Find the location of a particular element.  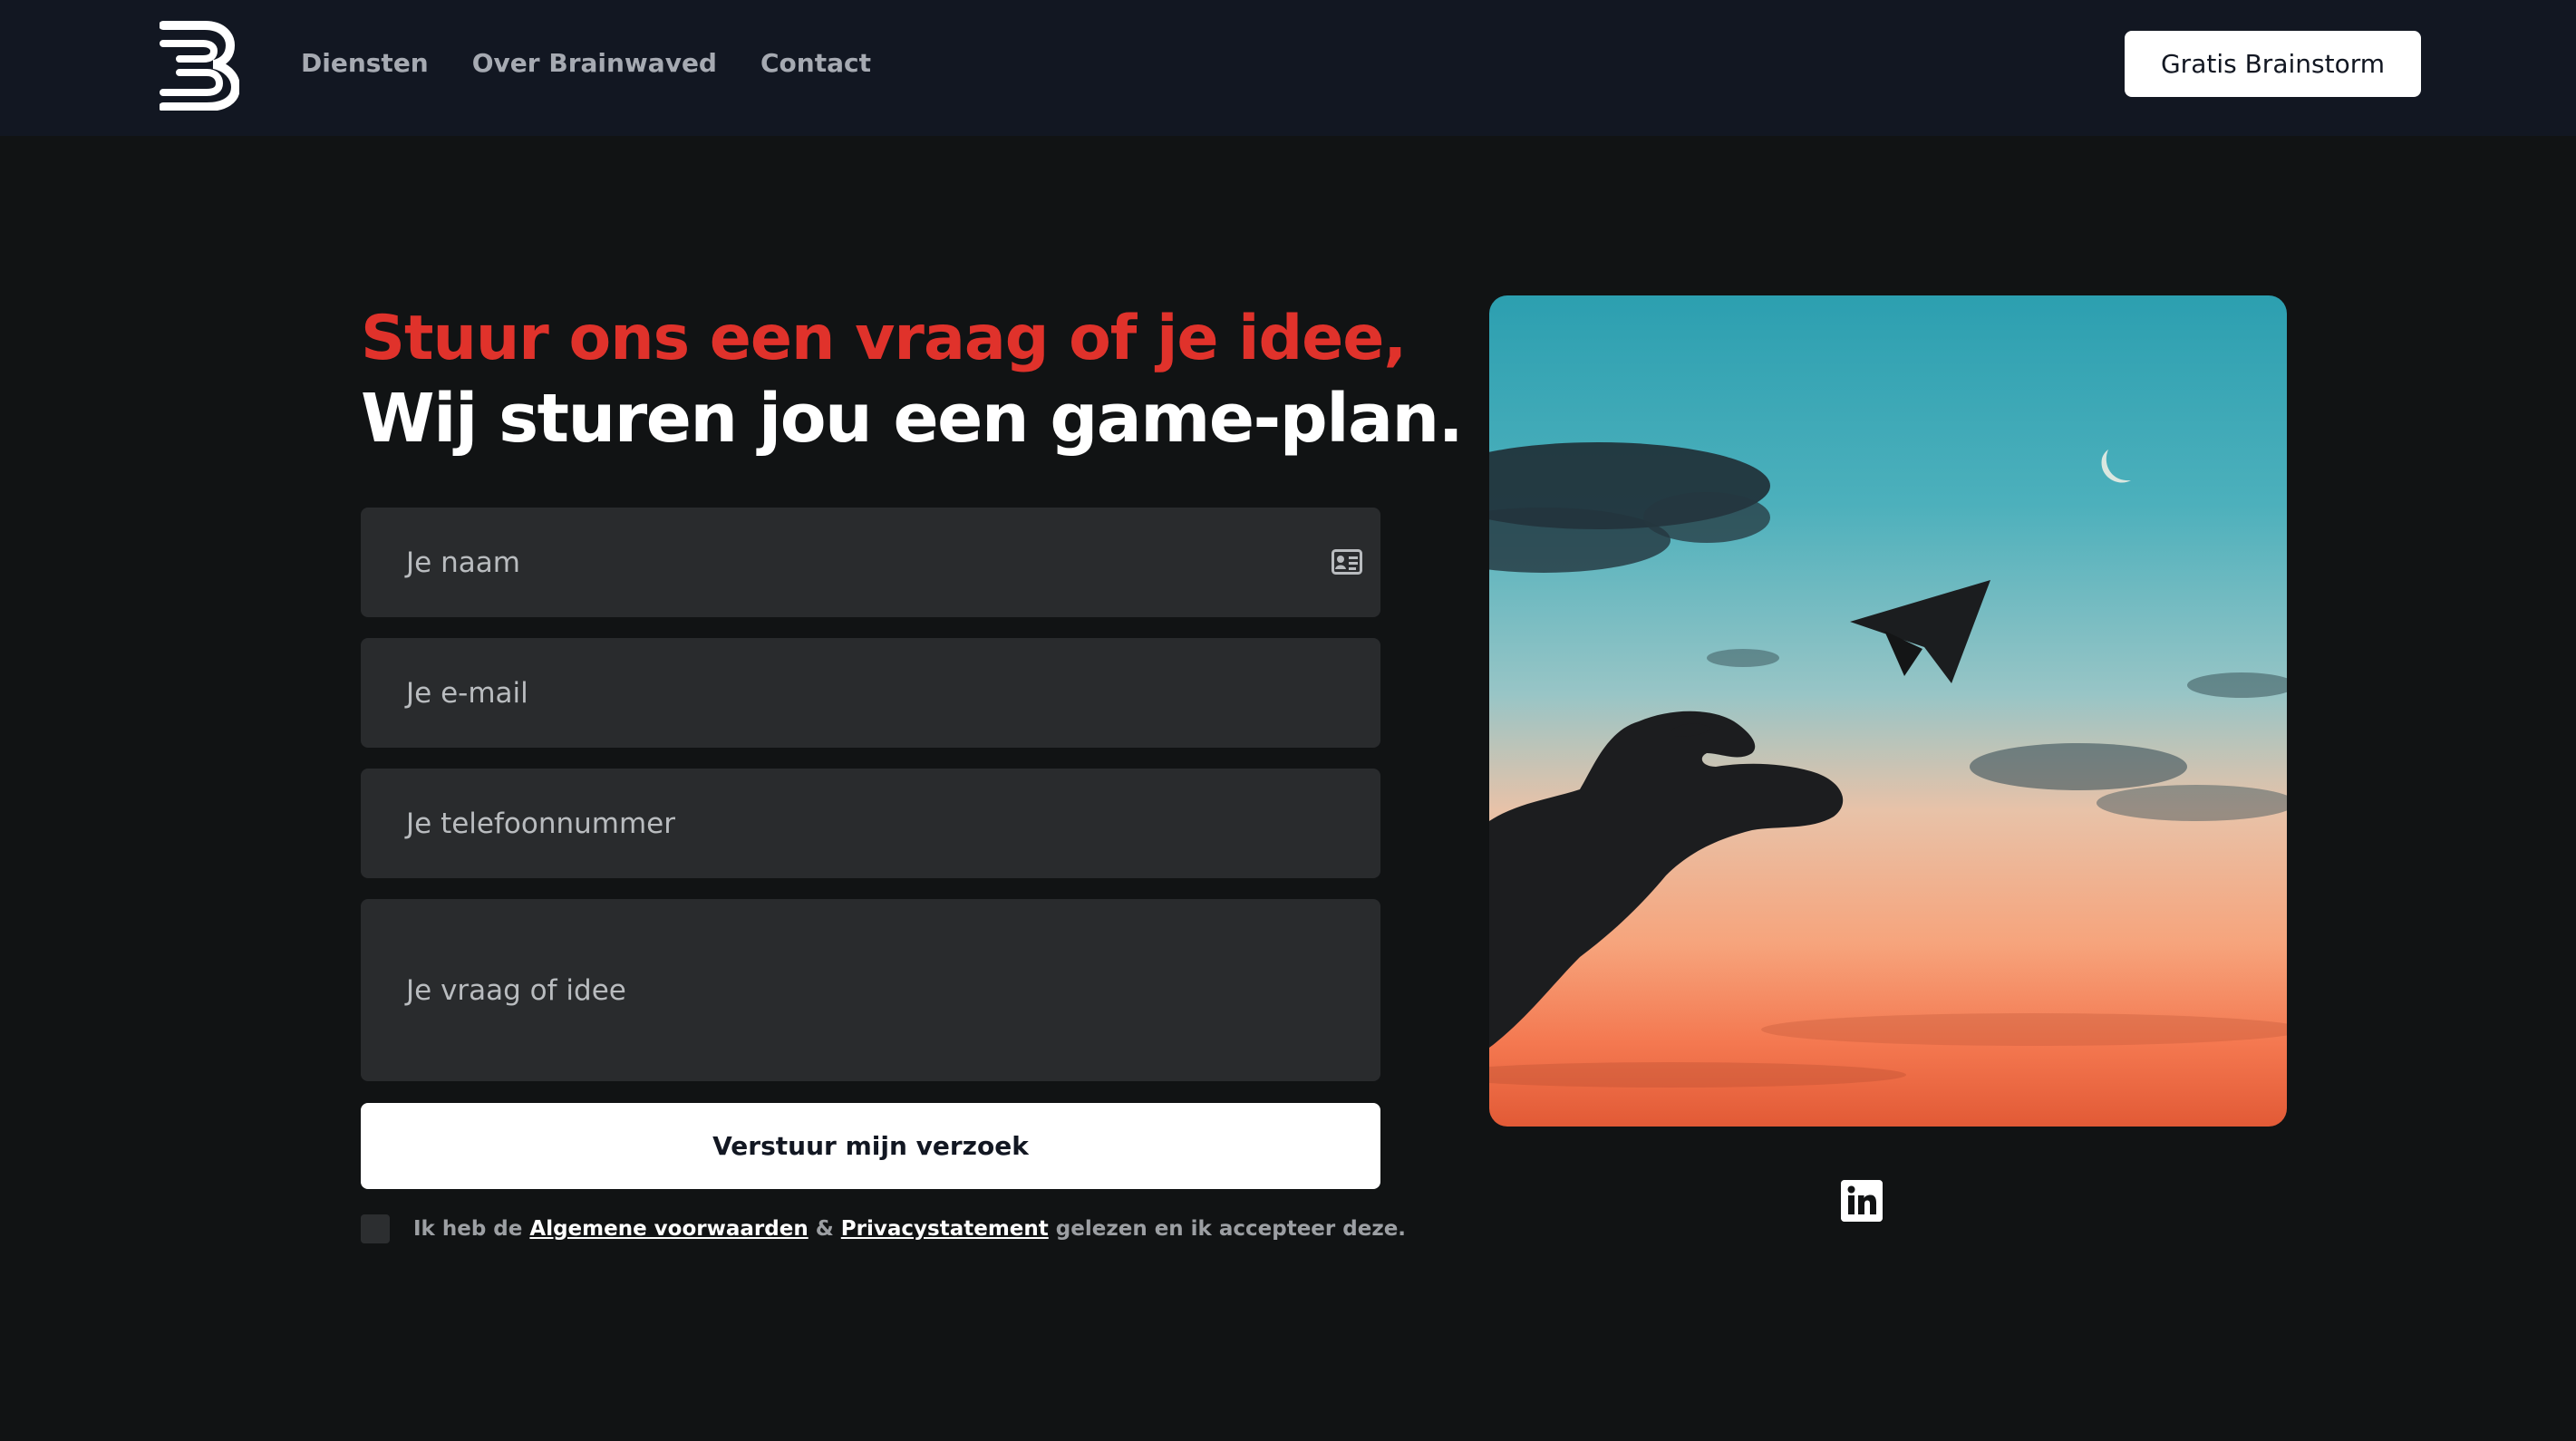

brainwaved-logo is located at coordinates (199, 65).